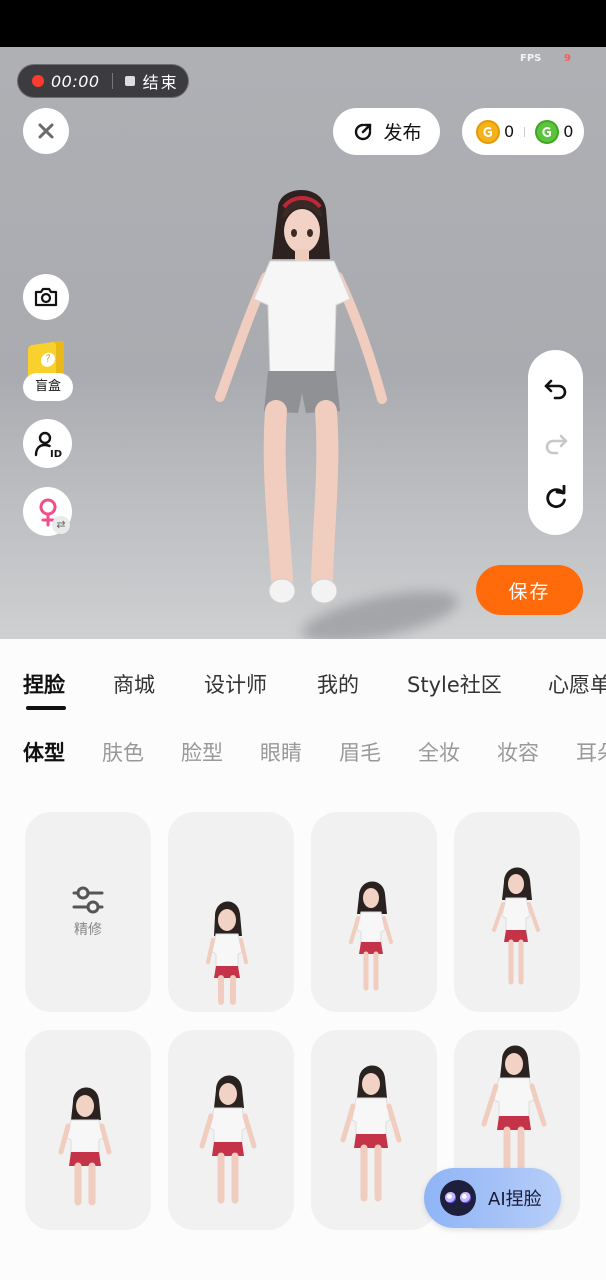 This screenshot has width=606, height=1280. I want to click on record-dot-icon, so click(38, 81).